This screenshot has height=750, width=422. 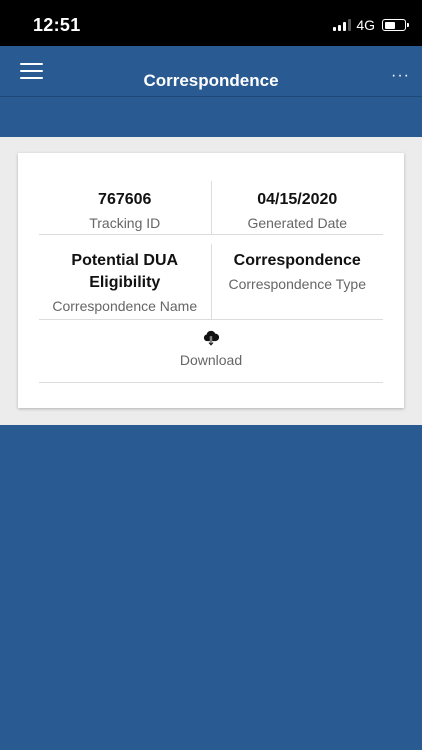 What do you see at coordinates (125, 223) in the screenshot?
I see `tracking-id-label: Tracking ID` at bounding box center [125, 223].